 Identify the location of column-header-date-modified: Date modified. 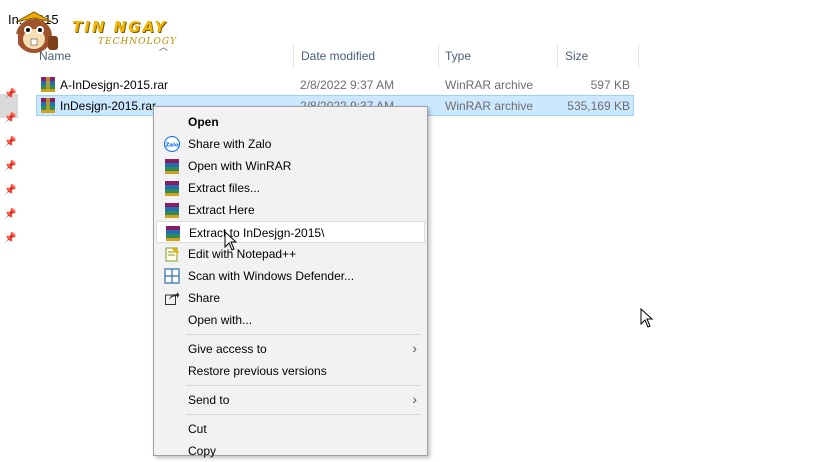
(338, 56).